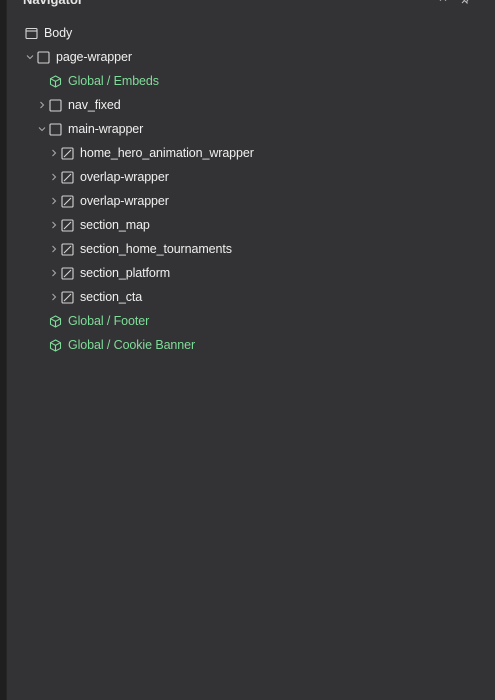 The width and height of the screenshot is (495, 700). What do you see at coordinates (111, 297) in the screenshot?
I see `tree-item-label: section_cta` at bounding box center [111, 297].